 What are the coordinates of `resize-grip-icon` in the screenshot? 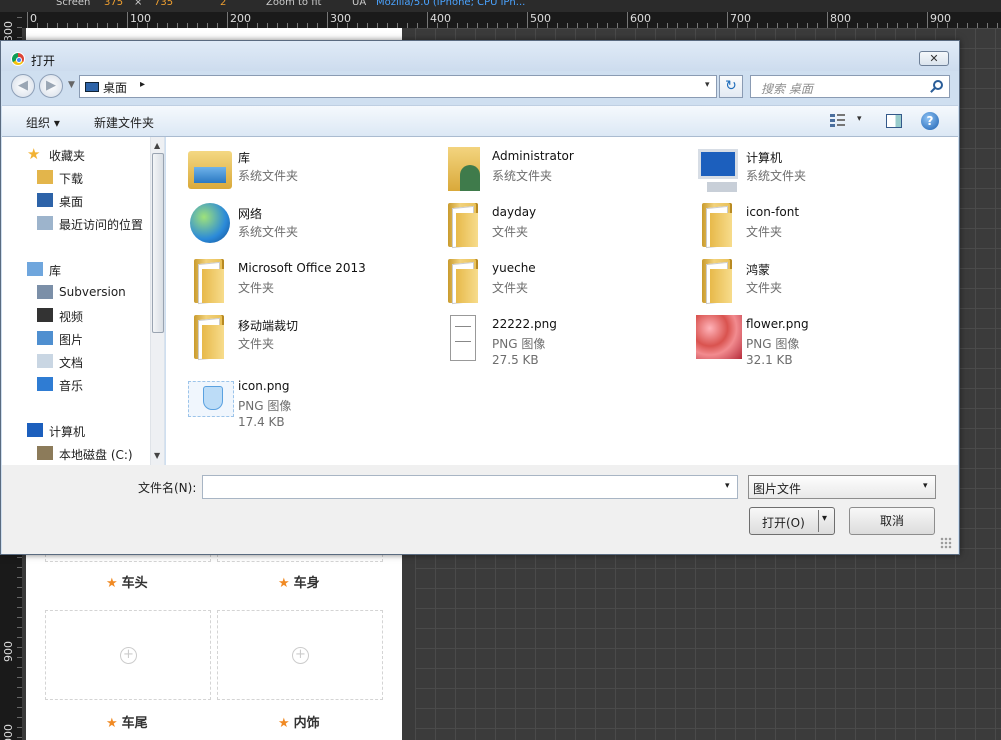 It's located at (946, 543).